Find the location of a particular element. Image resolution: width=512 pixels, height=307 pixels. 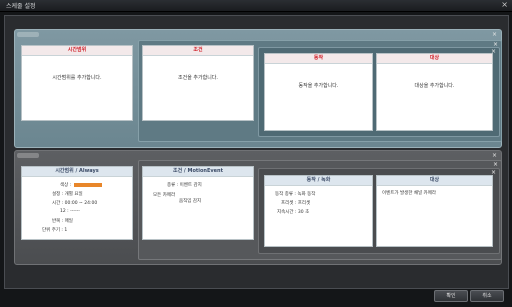

action-placeholder: 동작을 추가합니다. is located at coordinates (318, 86).